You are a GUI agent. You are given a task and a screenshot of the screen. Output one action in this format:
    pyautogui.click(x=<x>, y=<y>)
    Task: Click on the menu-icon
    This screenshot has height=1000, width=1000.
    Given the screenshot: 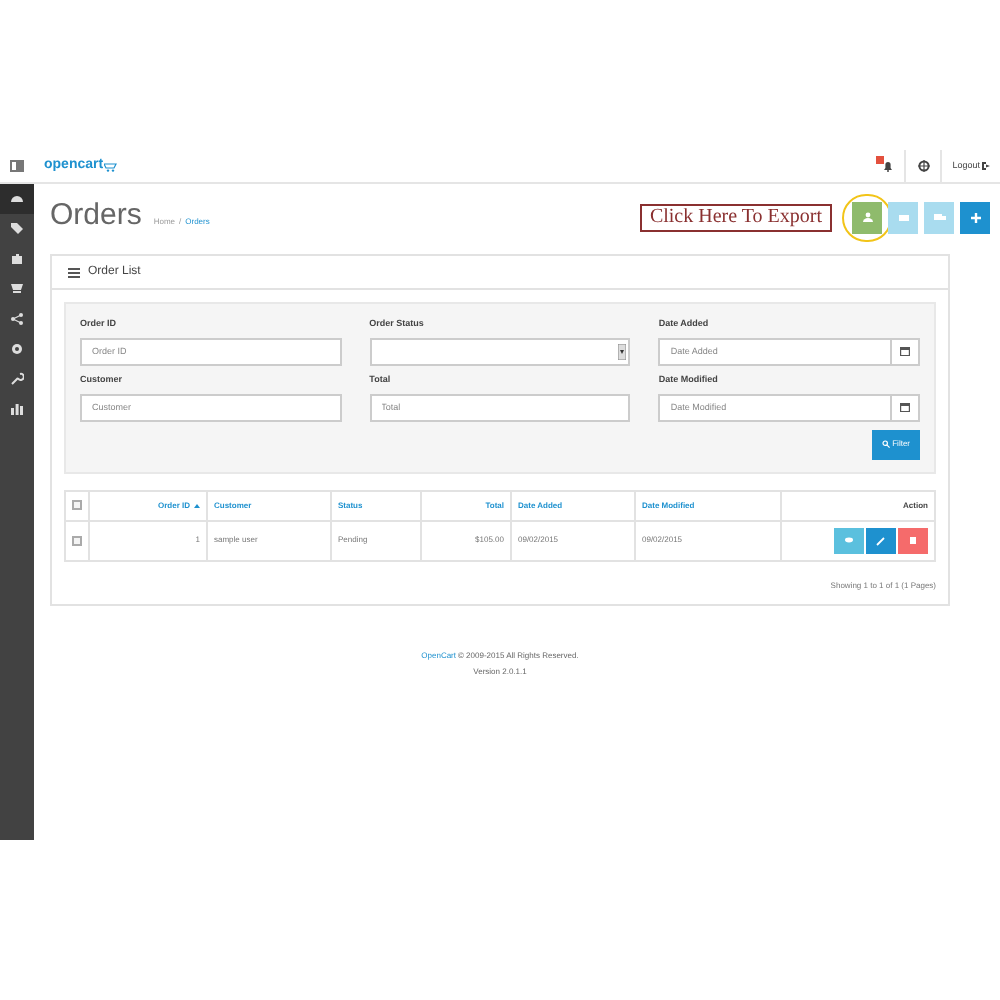 What is the action you would take?
    pyautogui.click(x=17, y=166)
    